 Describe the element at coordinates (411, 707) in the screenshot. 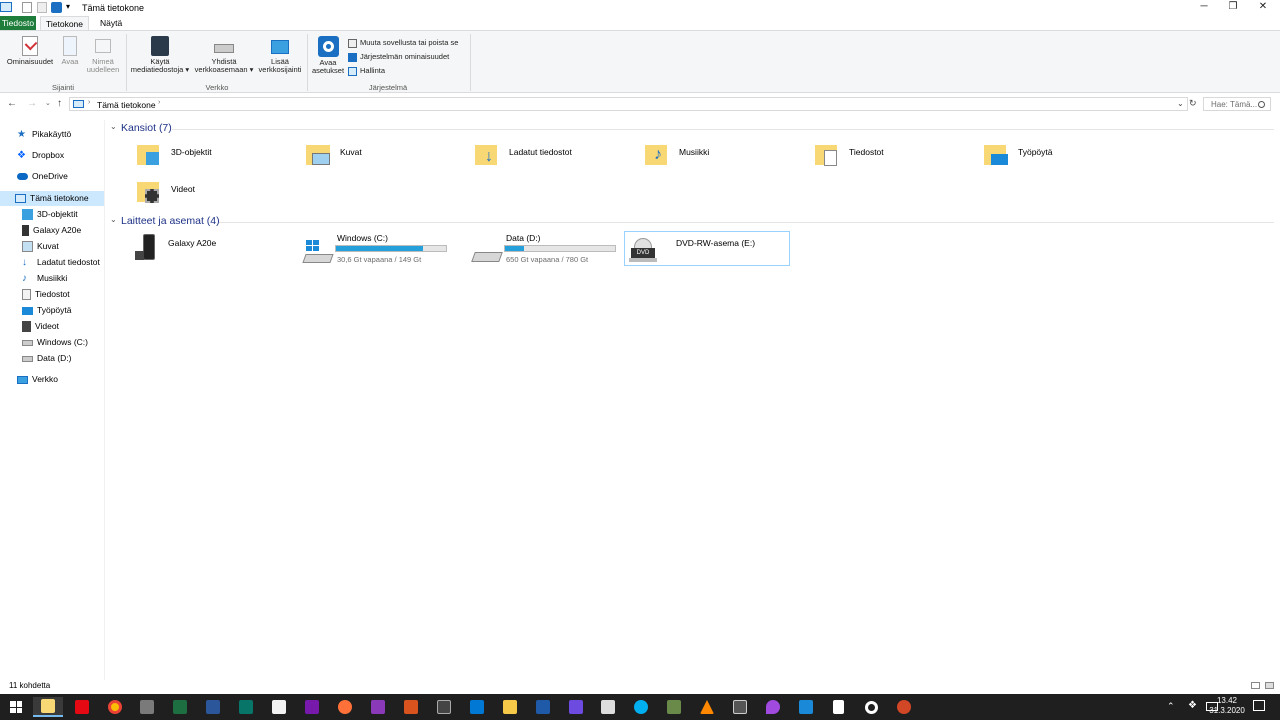

I see `taskbar-app-orange` at that location.